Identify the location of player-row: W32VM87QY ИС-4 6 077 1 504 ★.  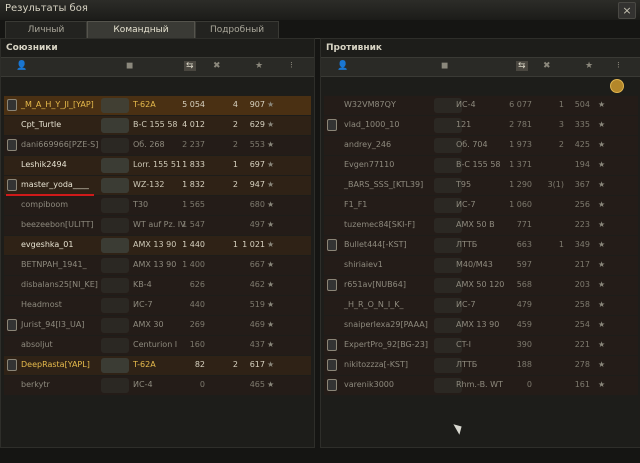
(481, 105).